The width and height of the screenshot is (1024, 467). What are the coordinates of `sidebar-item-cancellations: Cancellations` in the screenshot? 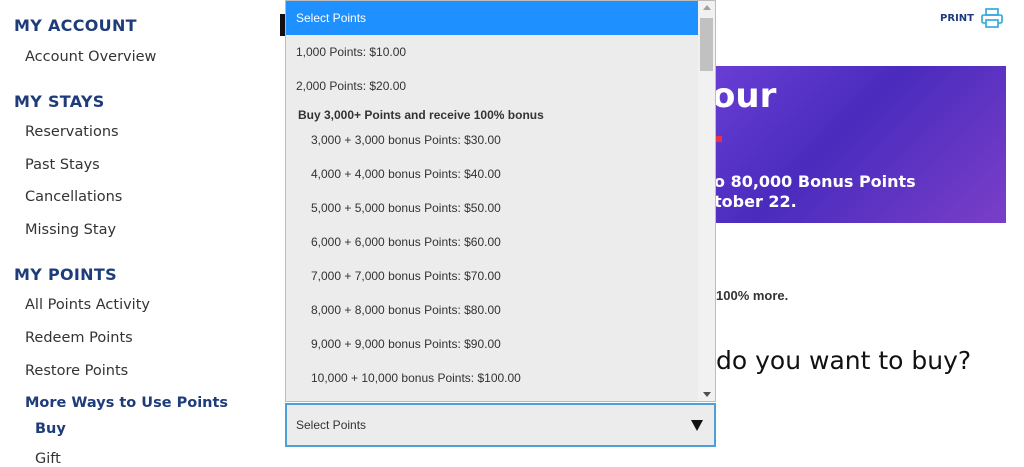 It's located at (73, 197).